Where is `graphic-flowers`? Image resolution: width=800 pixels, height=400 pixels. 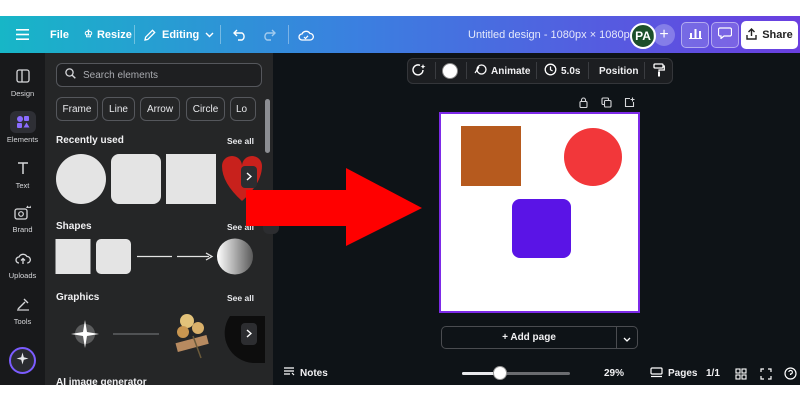
graphic-flowers is located at coordinates (192, 336).